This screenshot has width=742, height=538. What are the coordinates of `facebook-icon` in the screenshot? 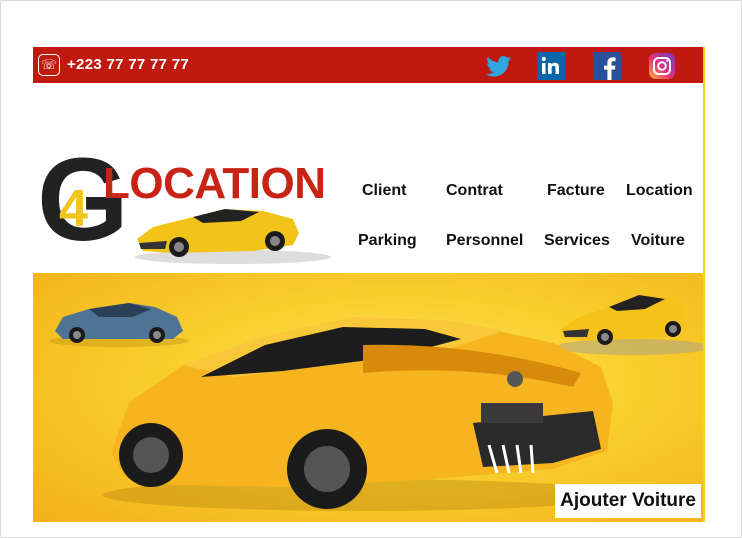 It's located at (607, 66).